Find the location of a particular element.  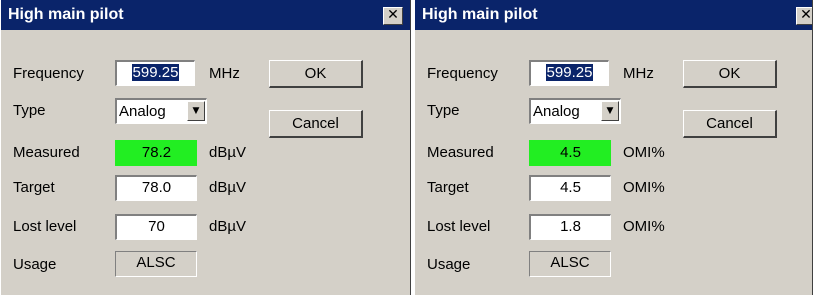

measured-value: 4.5 is located at coordinates (570, 153).